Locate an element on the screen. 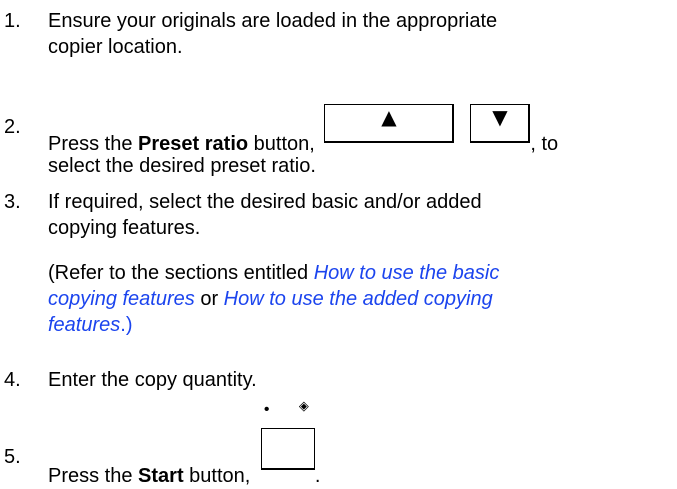 Image resolution: width=677 pixels, height=489 pixels. triangle-up-icon: ▲ is located at coordinates (389, 117).